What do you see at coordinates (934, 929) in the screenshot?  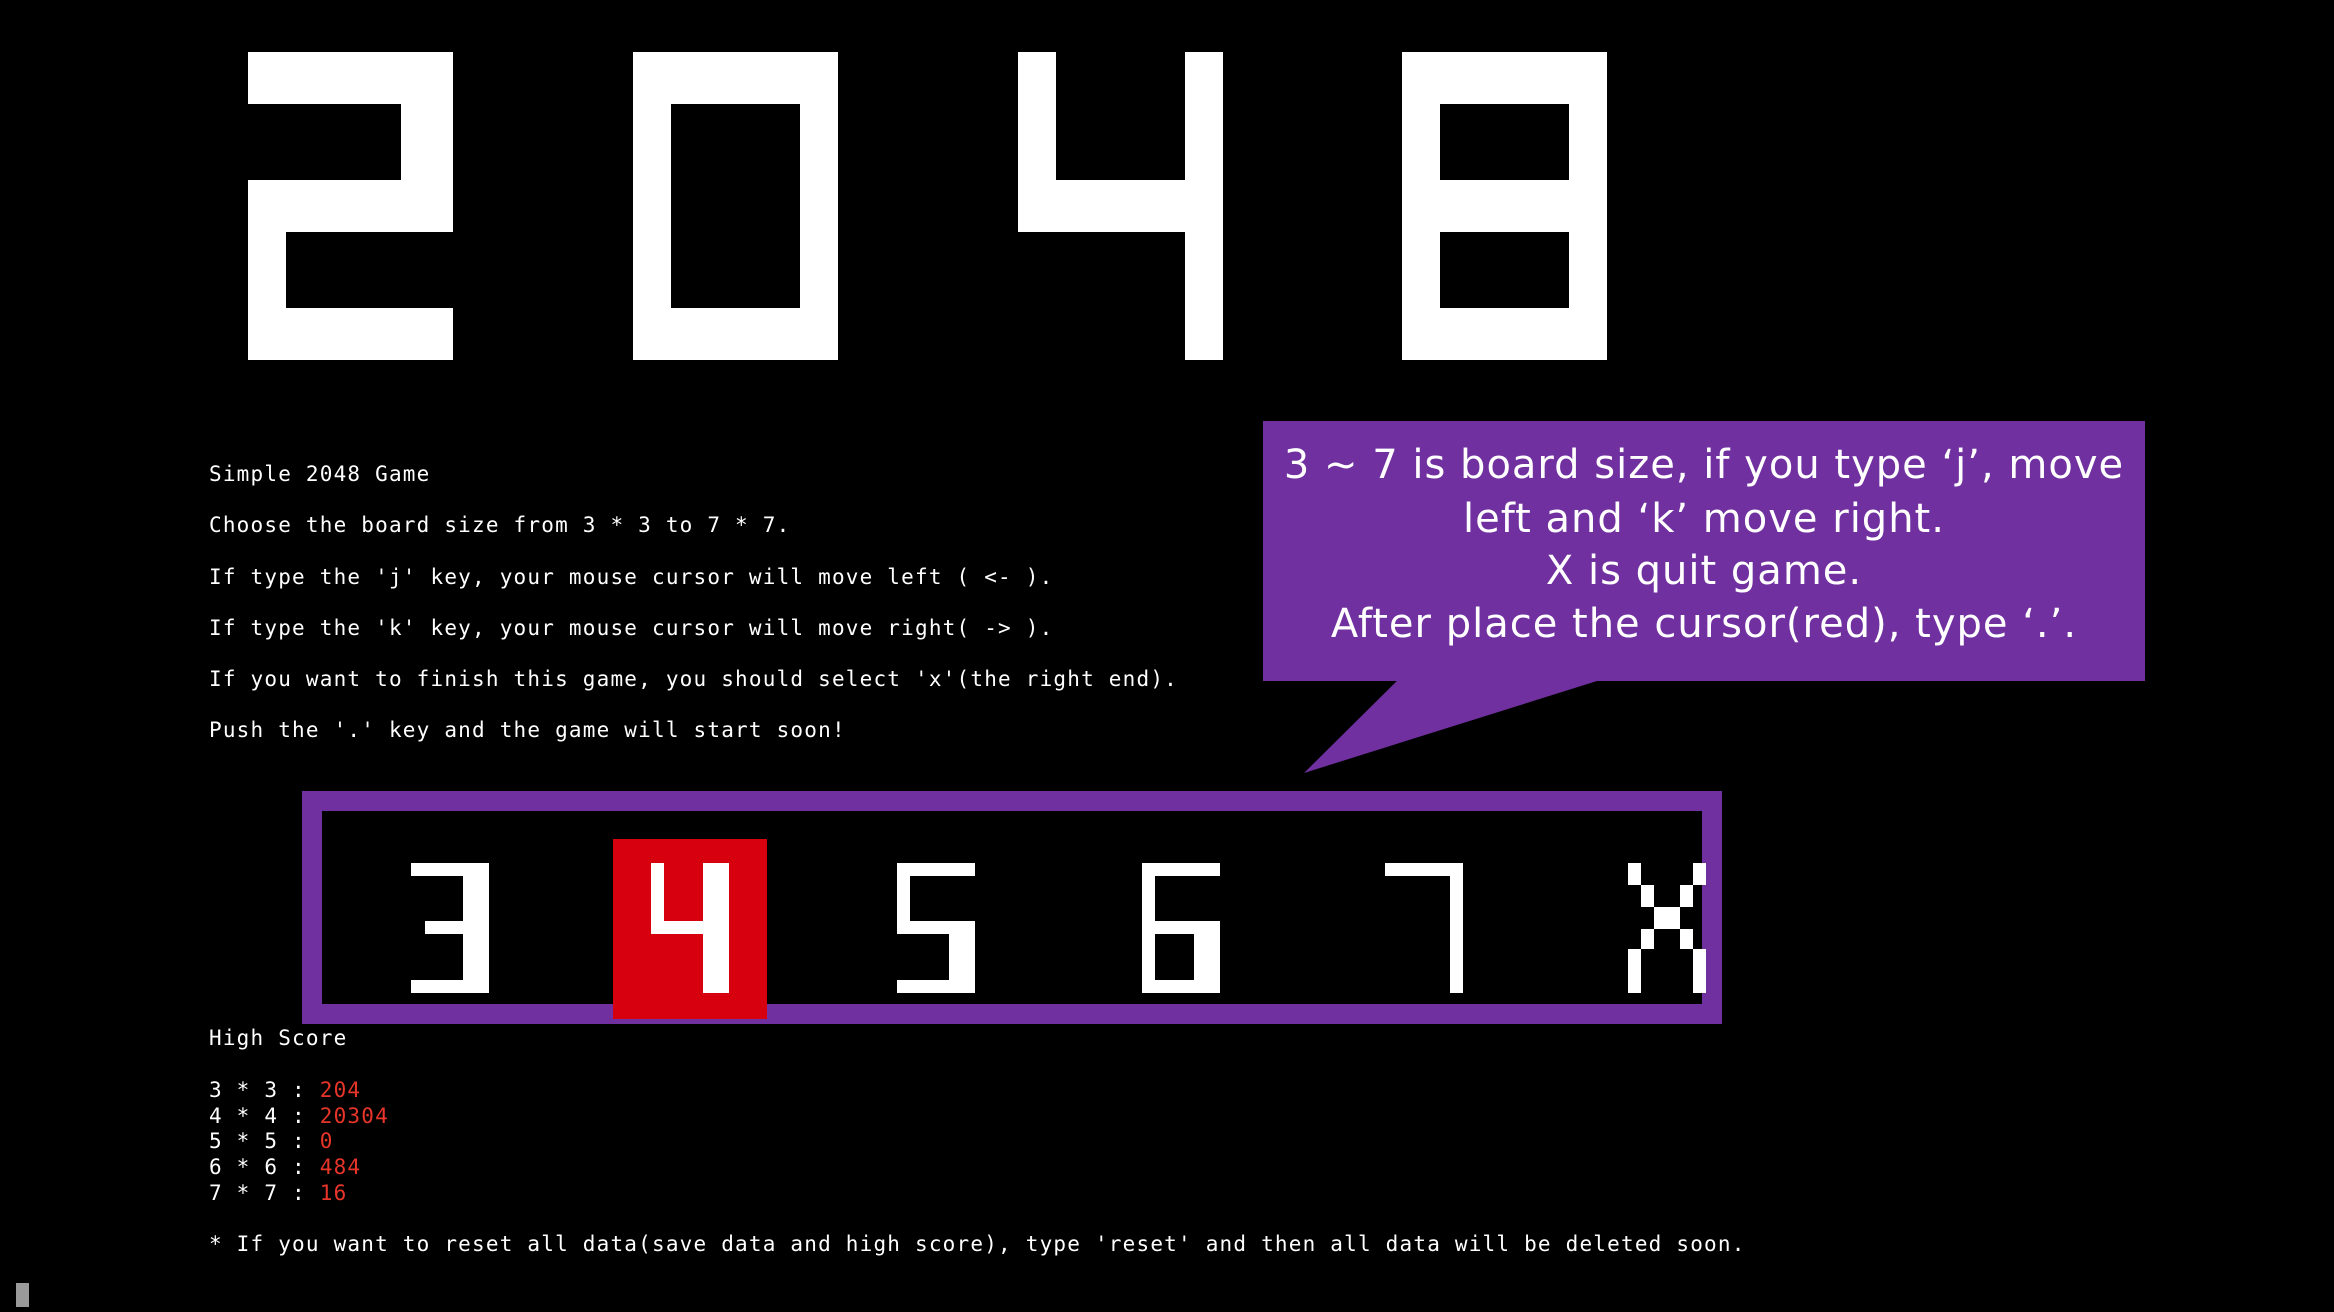 I see `option-5: 5` at bounding box center [934, 929].